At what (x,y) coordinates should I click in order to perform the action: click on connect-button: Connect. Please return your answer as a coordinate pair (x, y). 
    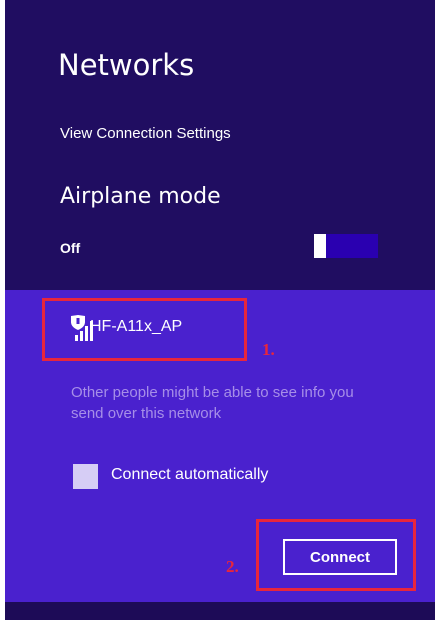
    Looking at the image, I should click on (340, 557).